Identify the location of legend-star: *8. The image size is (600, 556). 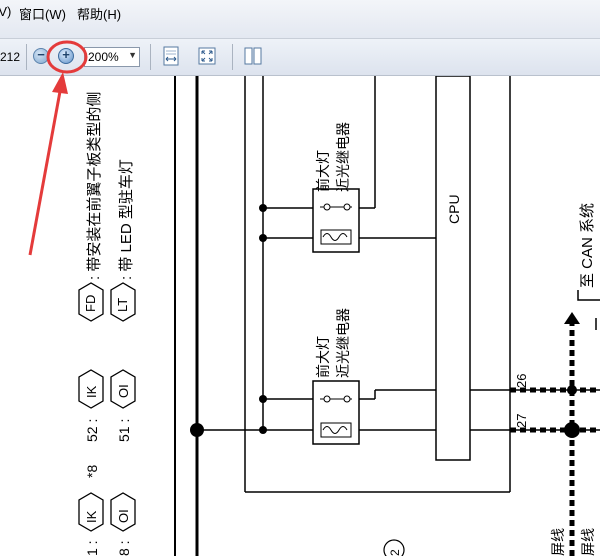
(92, 471).